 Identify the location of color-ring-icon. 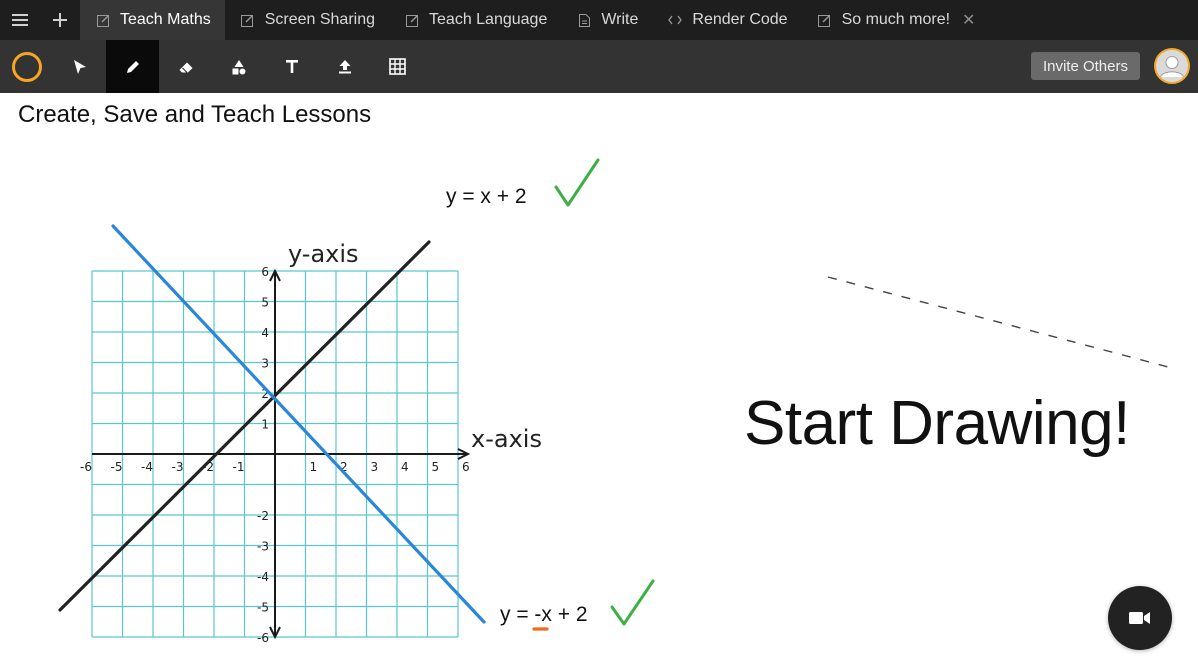
(26, 66).